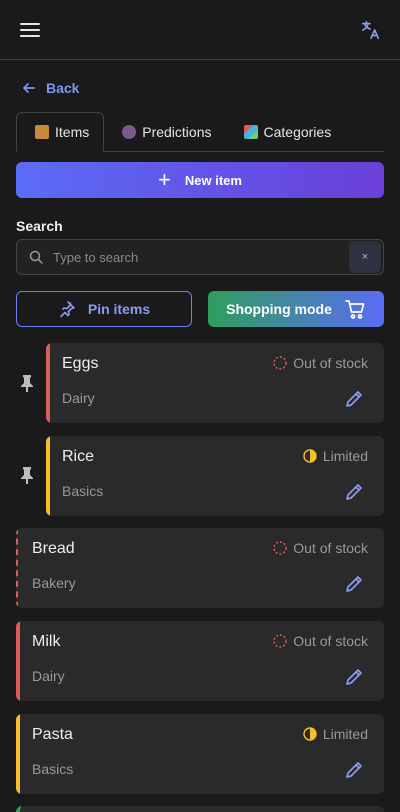 This screenshot has width=400, height=812. Describe the element at coordinates (46, 641) in the screenshot. I see `item-name: Milk` at that location.